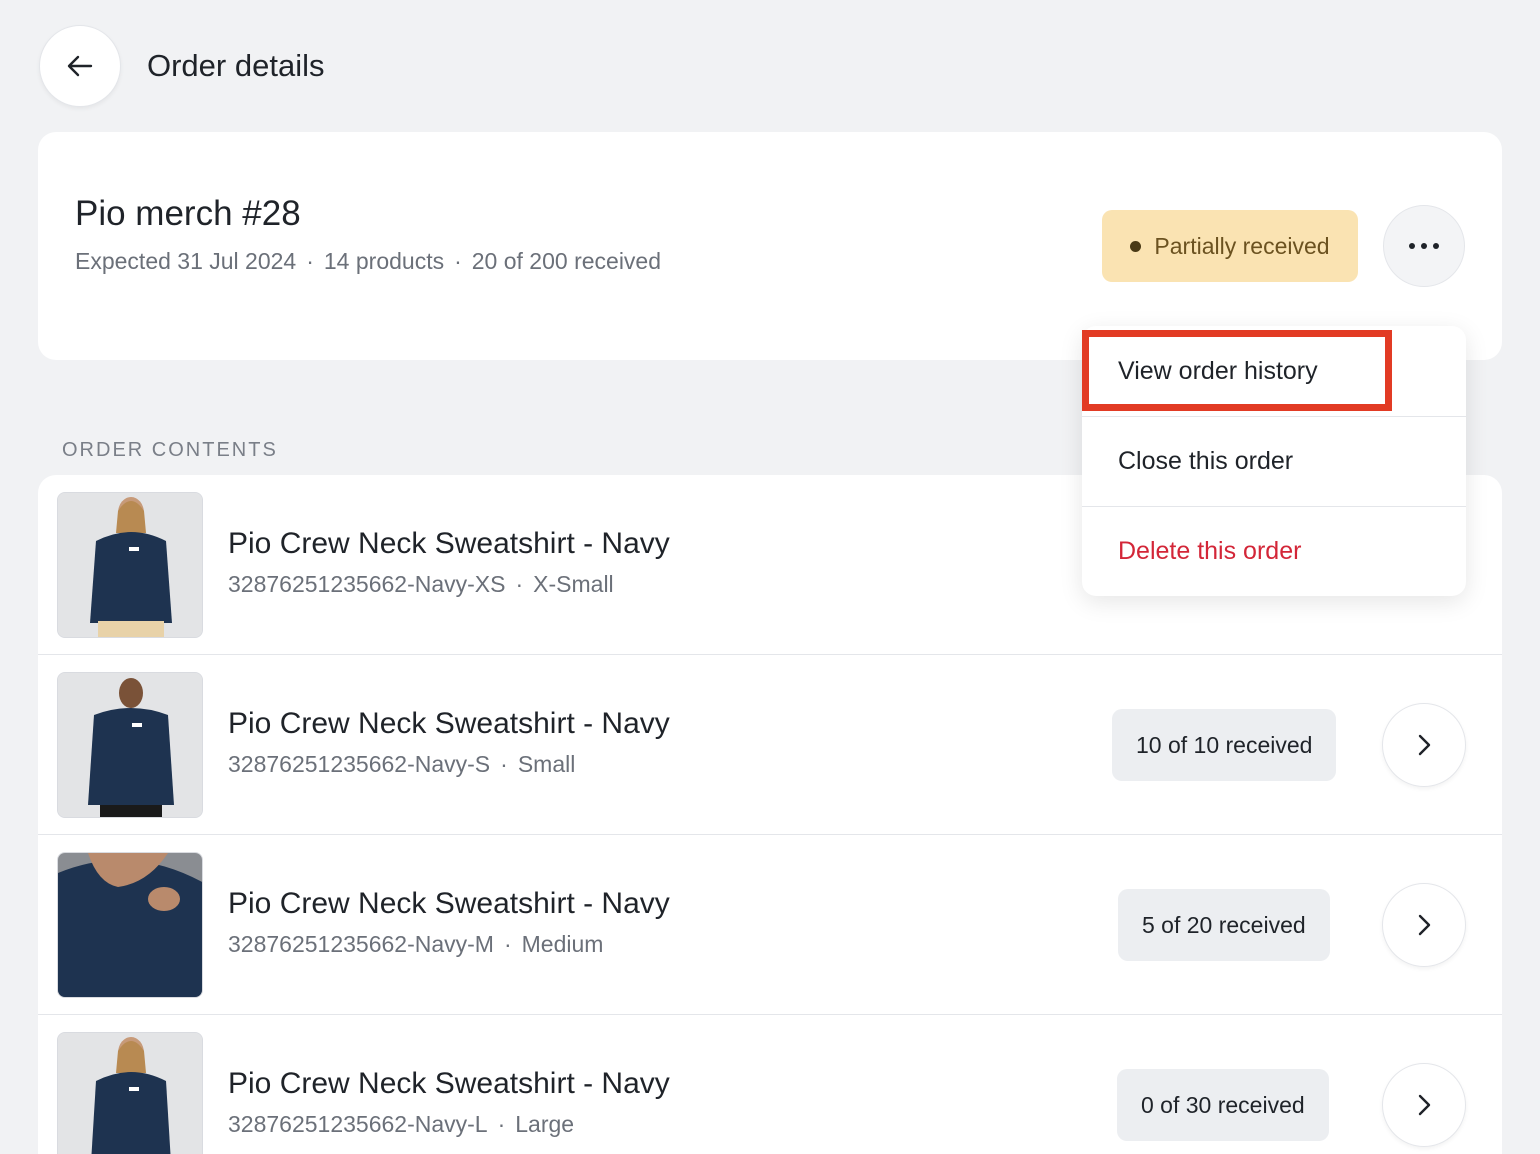  Describe the element at coordinates (1136, 246) in the screenshot. I see `status-dot-icon` at that location.